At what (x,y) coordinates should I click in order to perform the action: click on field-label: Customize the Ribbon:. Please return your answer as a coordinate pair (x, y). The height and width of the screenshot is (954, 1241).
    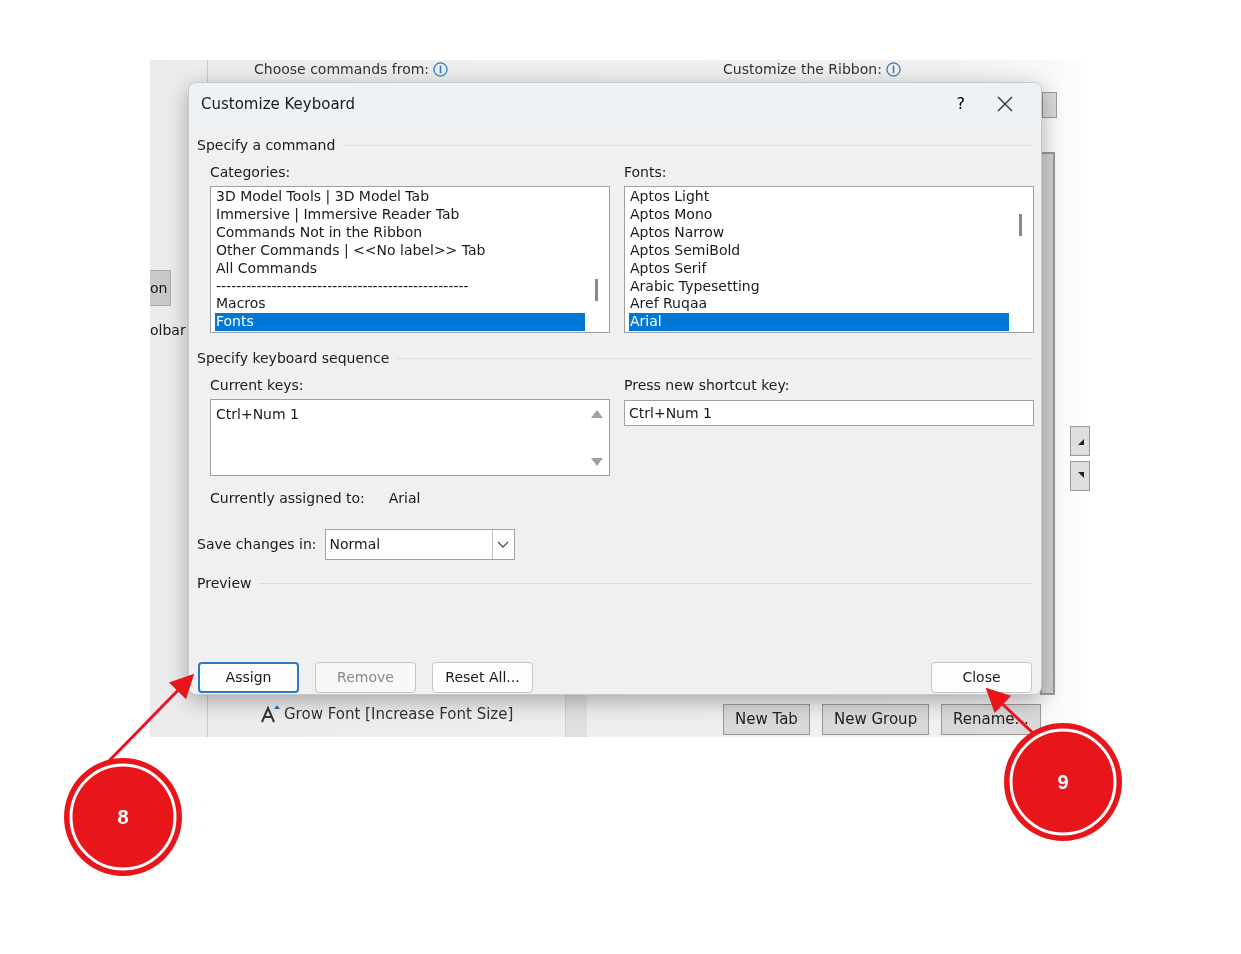
    Looking at the image, I should click on (802, 69).